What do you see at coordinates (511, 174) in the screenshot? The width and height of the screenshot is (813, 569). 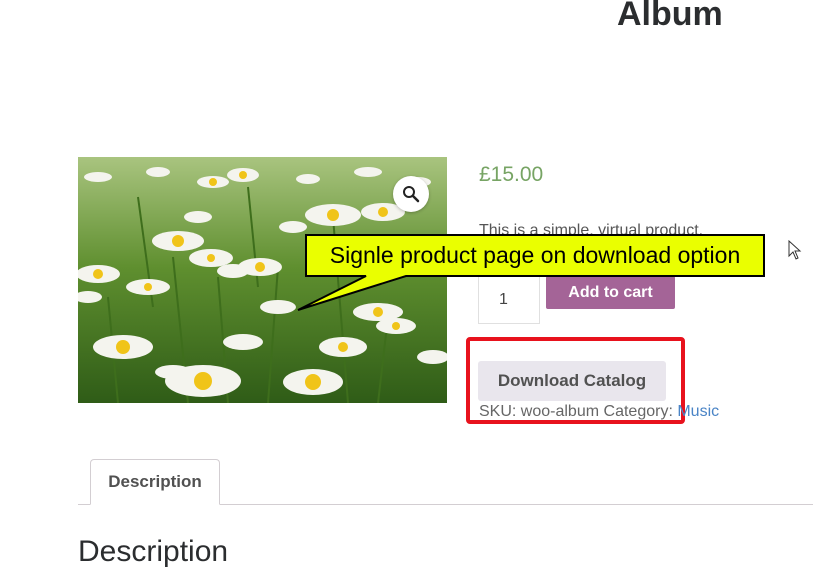 I see `product-price: £15.00` at bounding box center [511, 174].